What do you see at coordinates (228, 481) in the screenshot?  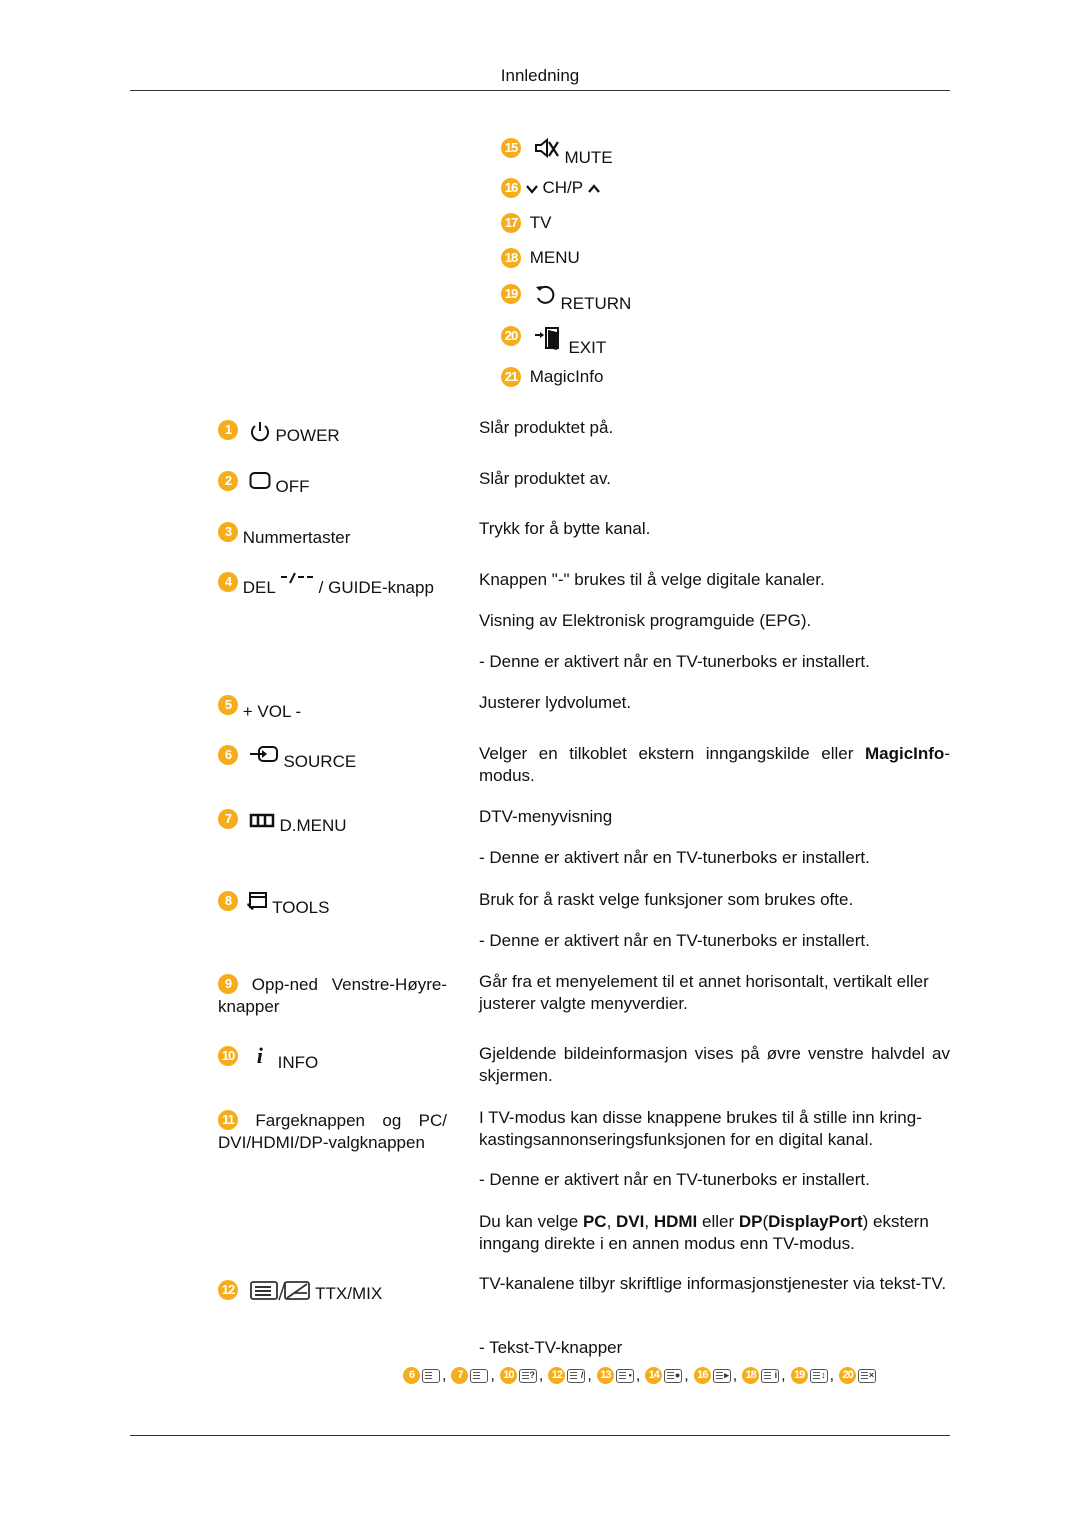 I see `number-badge: 2` at bounding box center [228, 481].